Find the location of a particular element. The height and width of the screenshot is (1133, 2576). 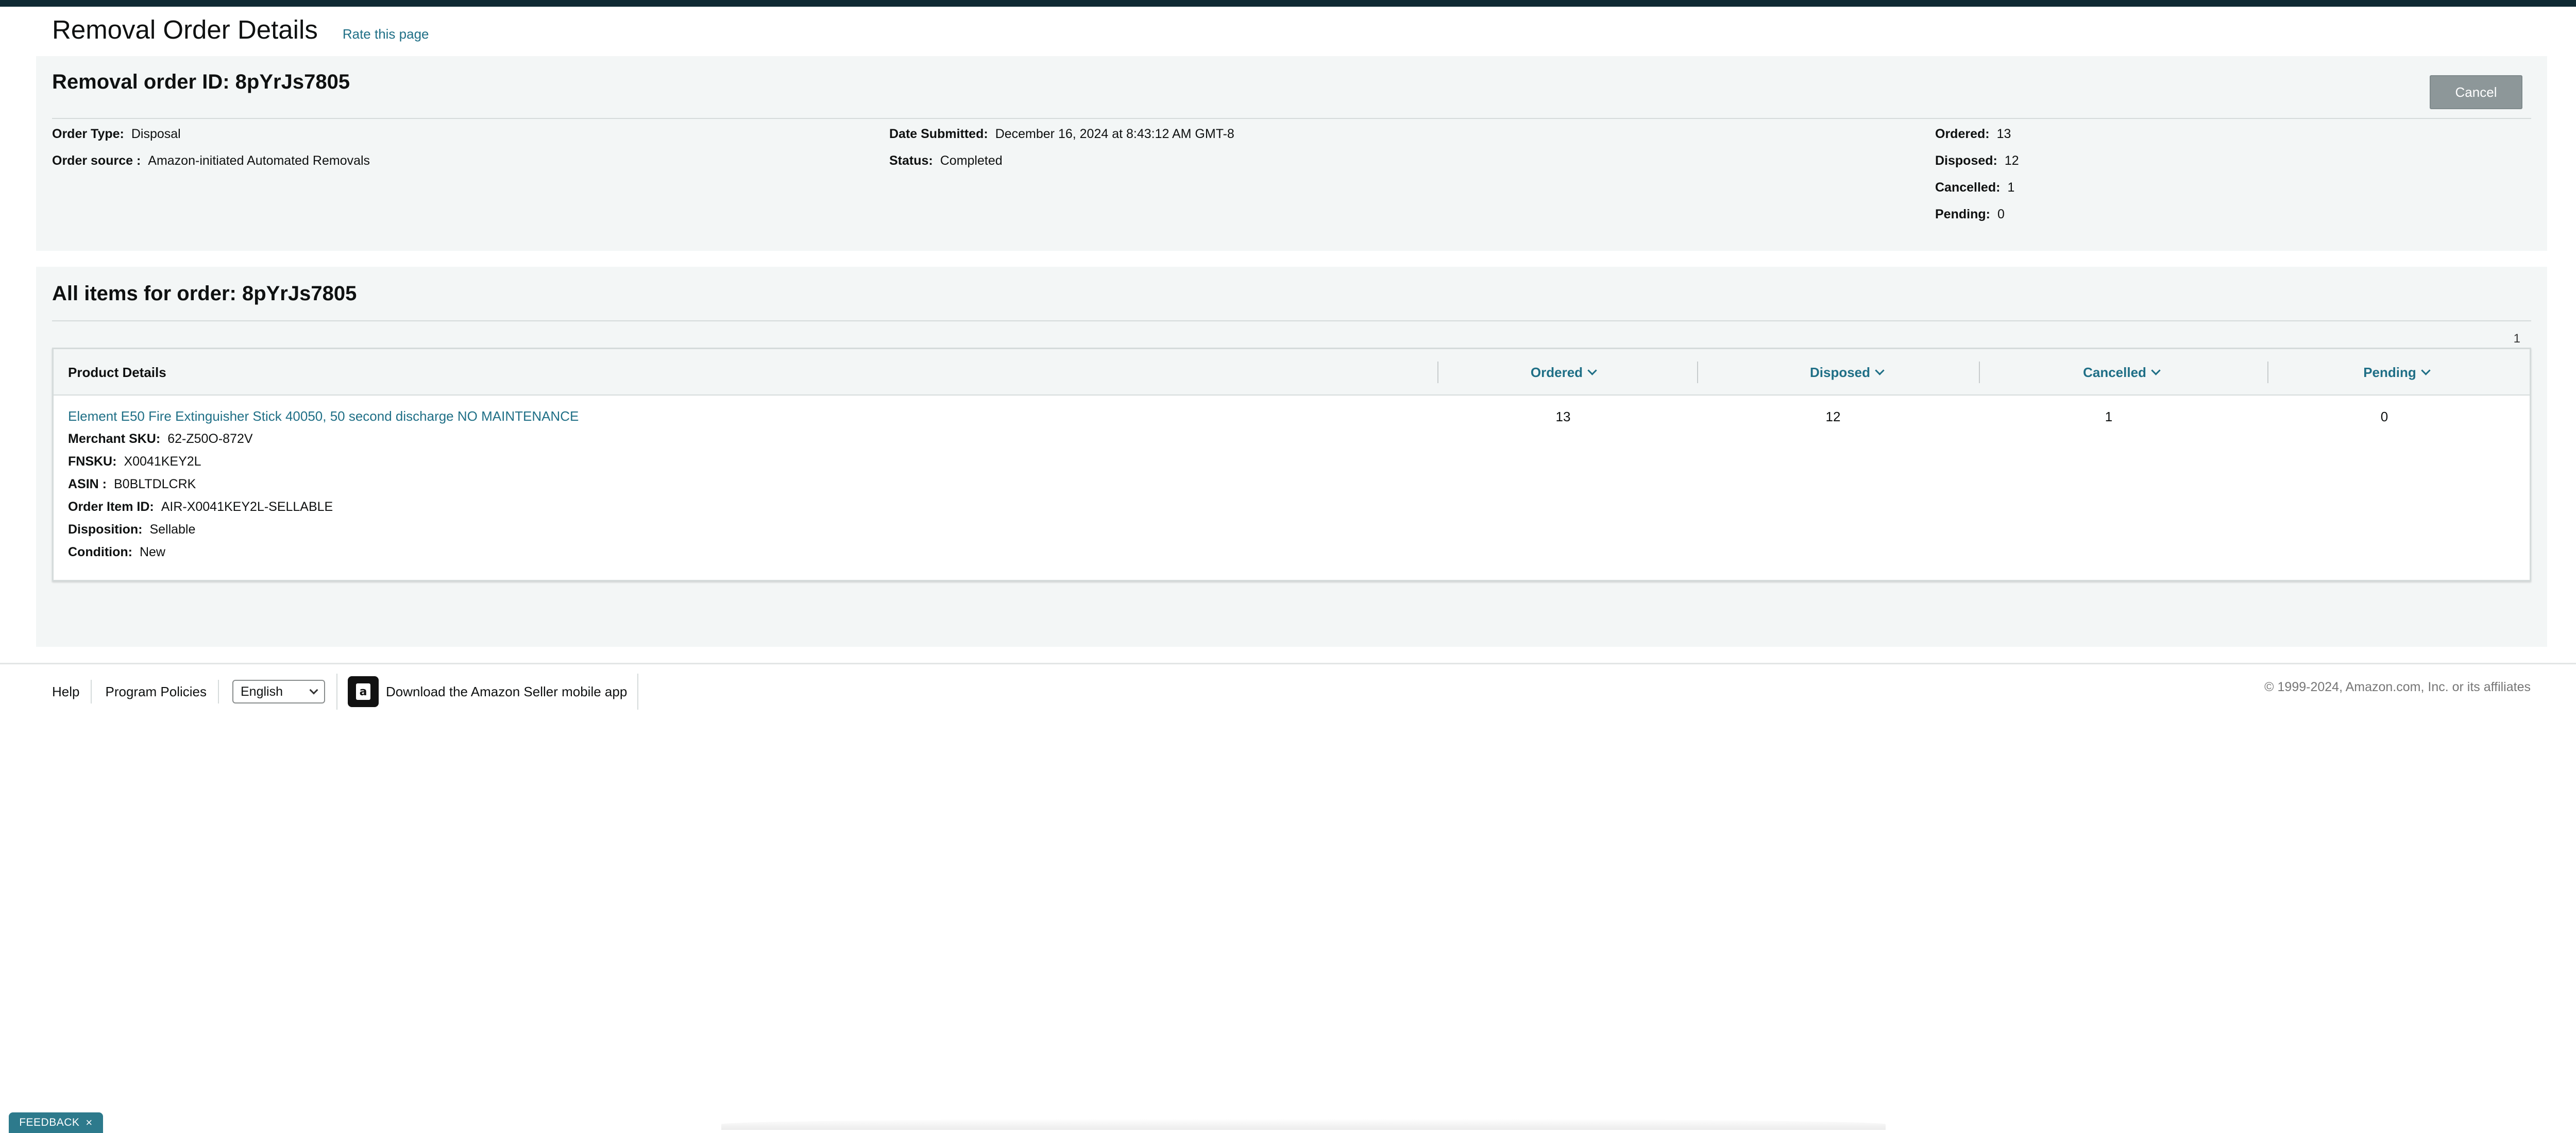

disposed-value: 12 is located at coordinates (2011, 161).